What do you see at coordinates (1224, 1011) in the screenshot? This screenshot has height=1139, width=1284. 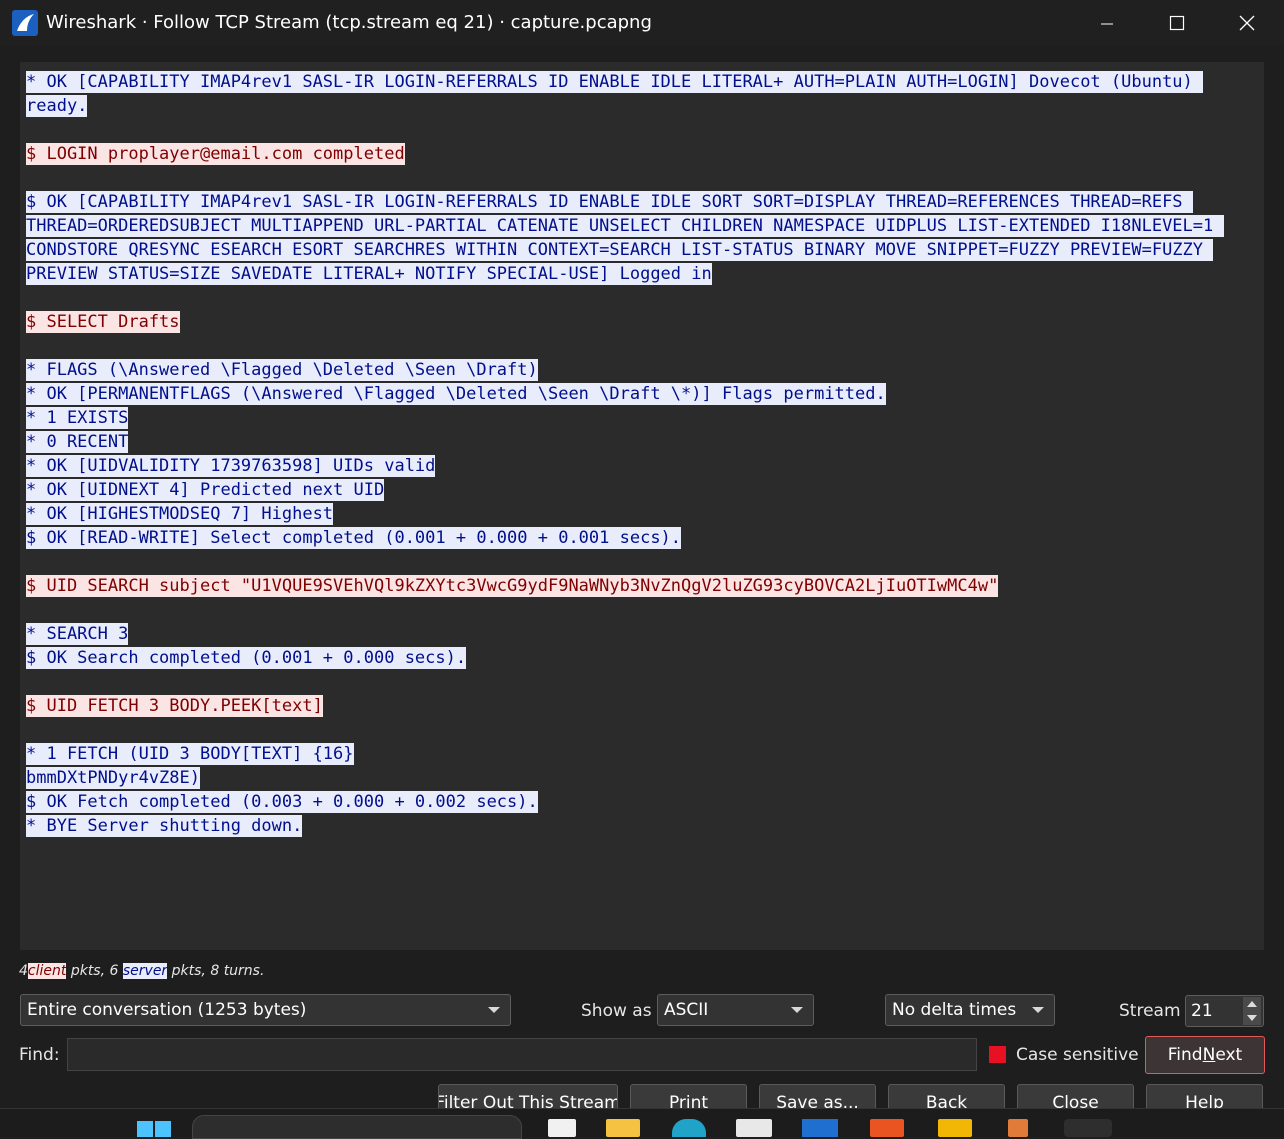 I see `stream-spinbox: 21` at bounding box center [1224, 1011].